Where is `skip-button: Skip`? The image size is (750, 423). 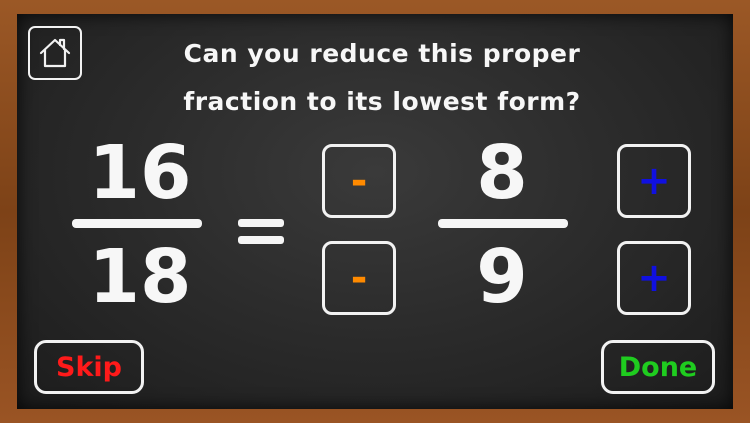
skip-button: Skip is located at coordinates (89, 367).